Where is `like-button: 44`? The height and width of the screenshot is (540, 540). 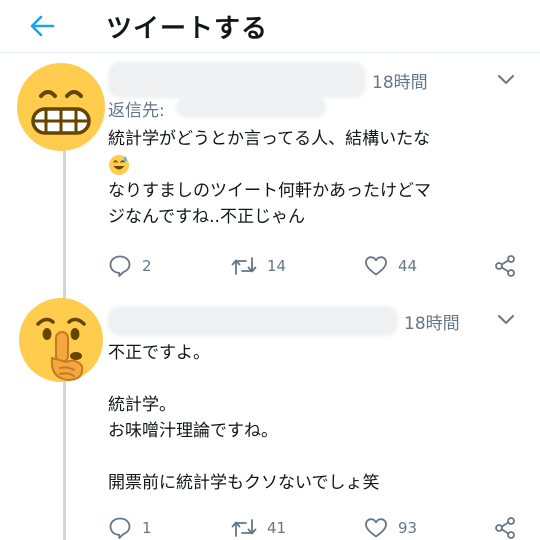
like-button: 44 is located at coordinates (390, 266).